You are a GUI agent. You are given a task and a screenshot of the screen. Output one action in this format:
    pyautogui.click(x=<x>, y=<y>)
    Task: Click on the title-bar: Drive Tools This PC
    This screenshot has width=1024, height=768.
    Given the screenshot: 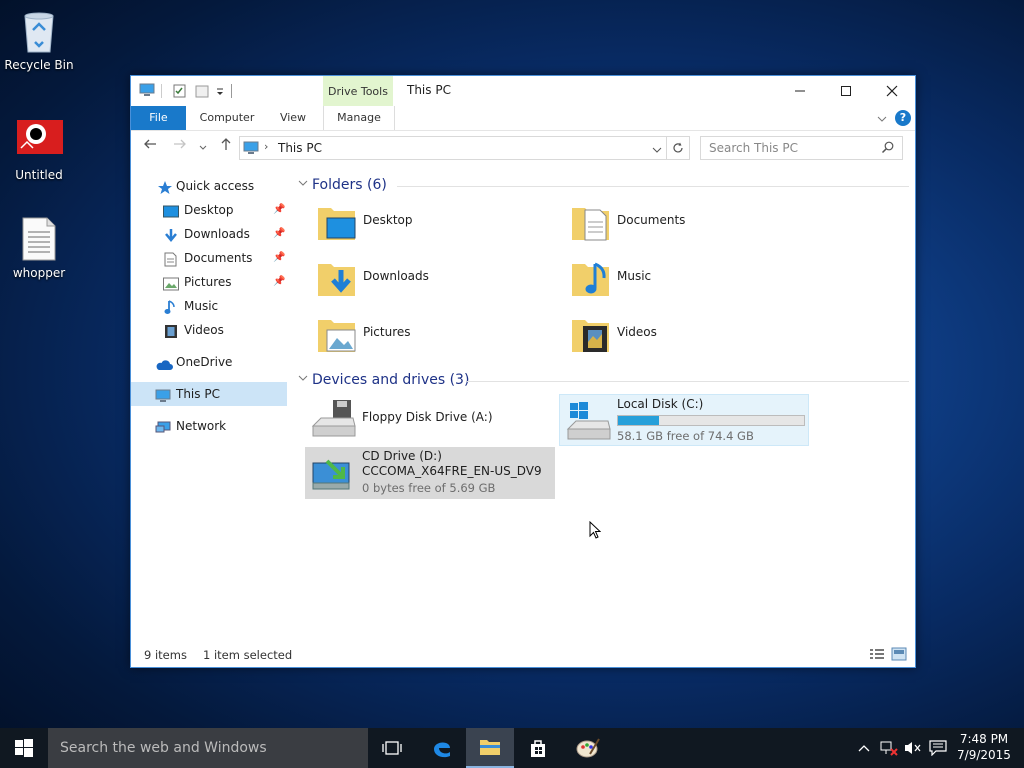 What is the action you would take?
    pyautogui.click(x=523, y=91)
    